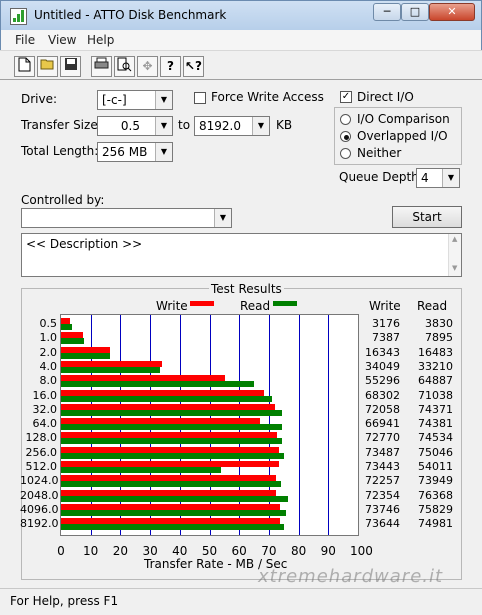 The width and height of the screenshot is (482, 615). What do you see at coordinates (241, 255) in the screenshot?
I see `description-field: << Description >> ▲ ▼` at bounding box center [241, 255].